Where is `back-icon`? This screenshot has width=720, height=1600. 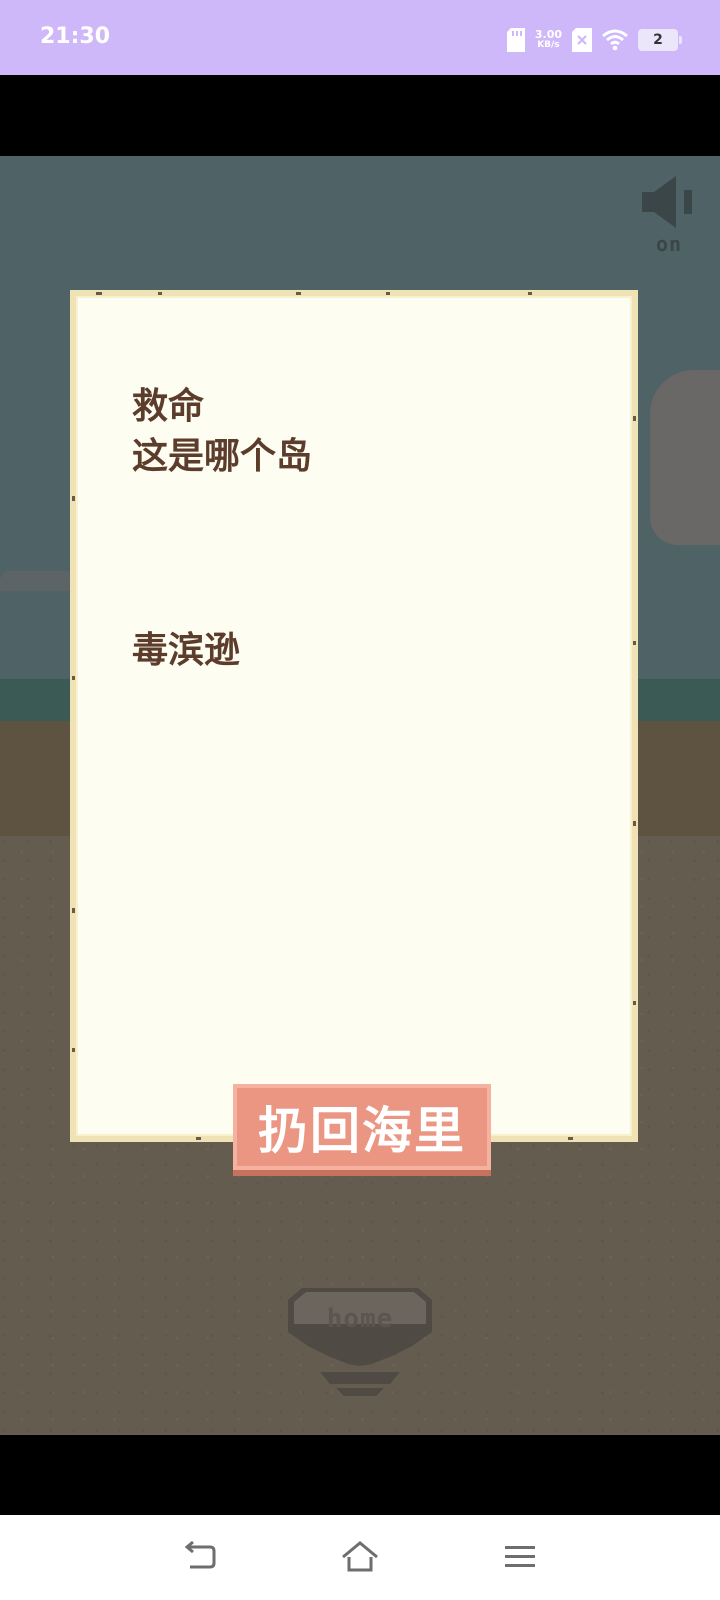 back-icon is located at coordinates (200, 1554).